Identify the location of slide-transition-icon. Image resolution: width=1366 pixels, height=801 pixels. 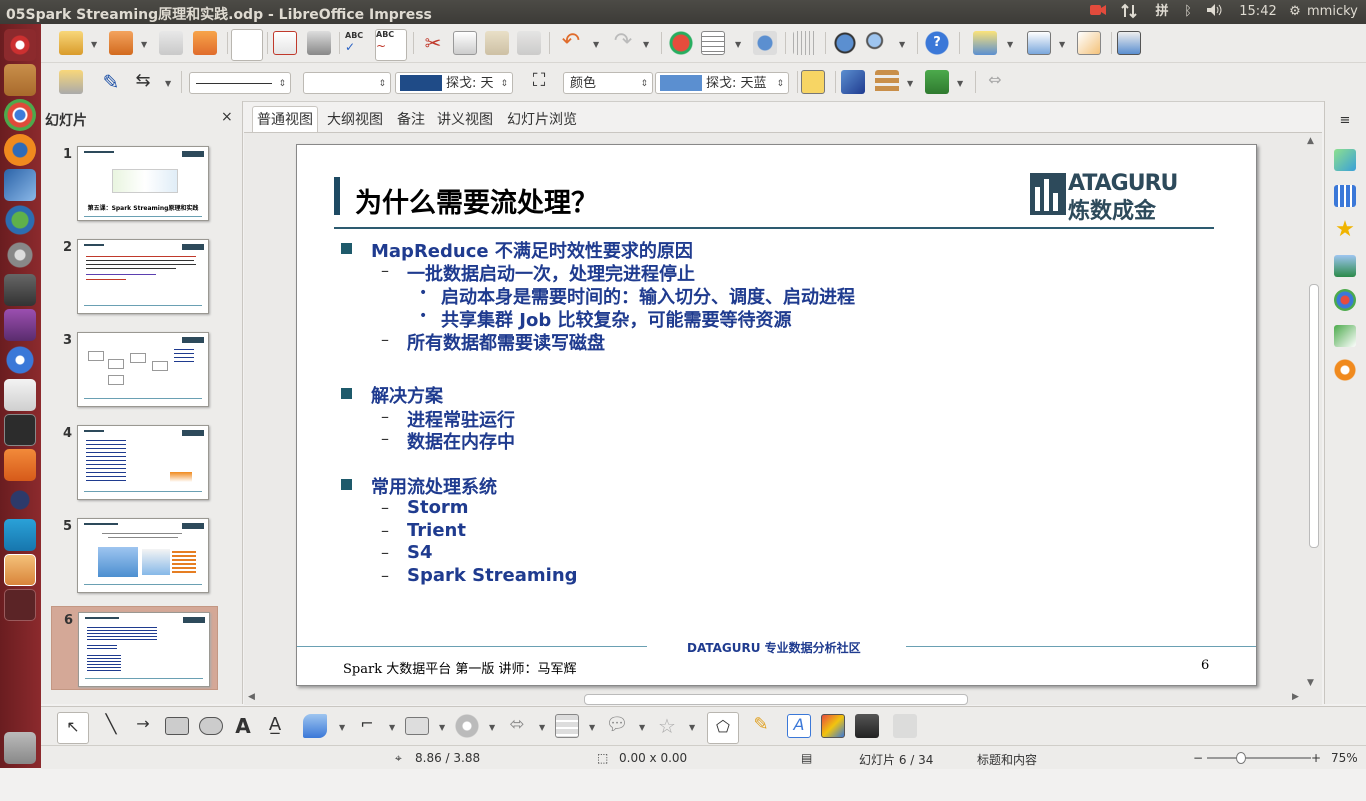
(1345, 266).